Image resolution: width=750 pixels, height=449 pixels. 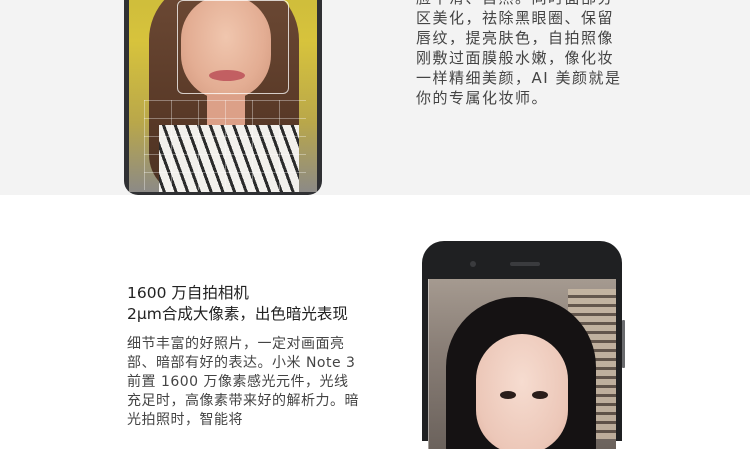 What do you see at coordinates (525, 264) in the screenshot?
I see `earpiece-icon` at bounding box center [525, 264].